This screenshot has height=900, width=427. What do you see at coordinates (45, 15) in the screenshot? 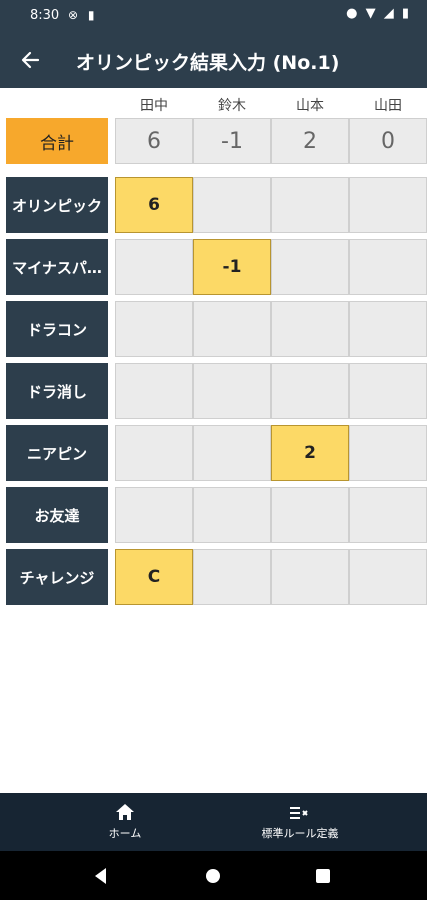
I see `status-time: 8:30` at bounding box center [45, 15].